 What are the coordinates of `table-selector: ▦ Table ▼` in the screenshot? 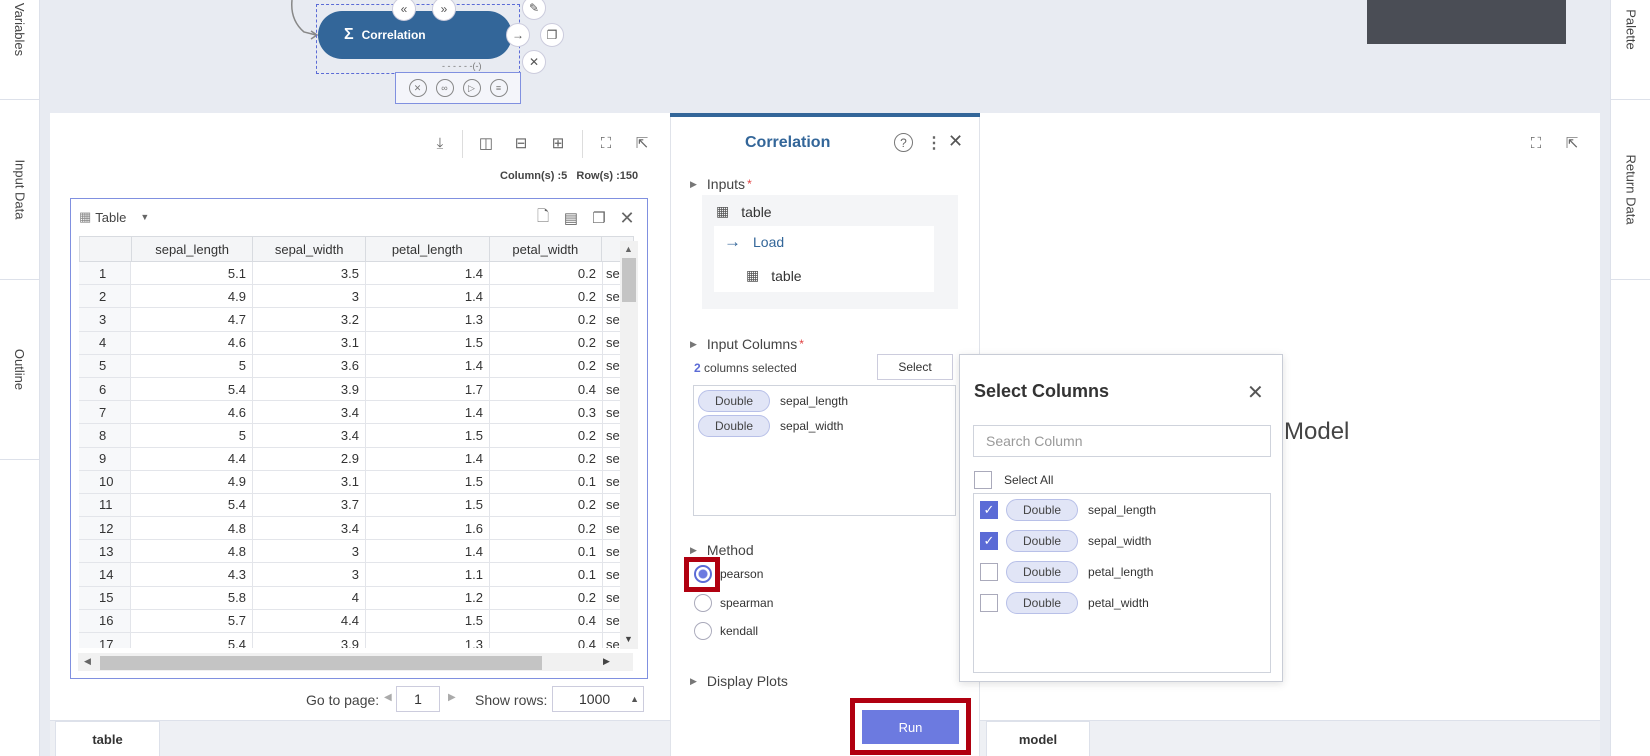 It's located at (114, 217).